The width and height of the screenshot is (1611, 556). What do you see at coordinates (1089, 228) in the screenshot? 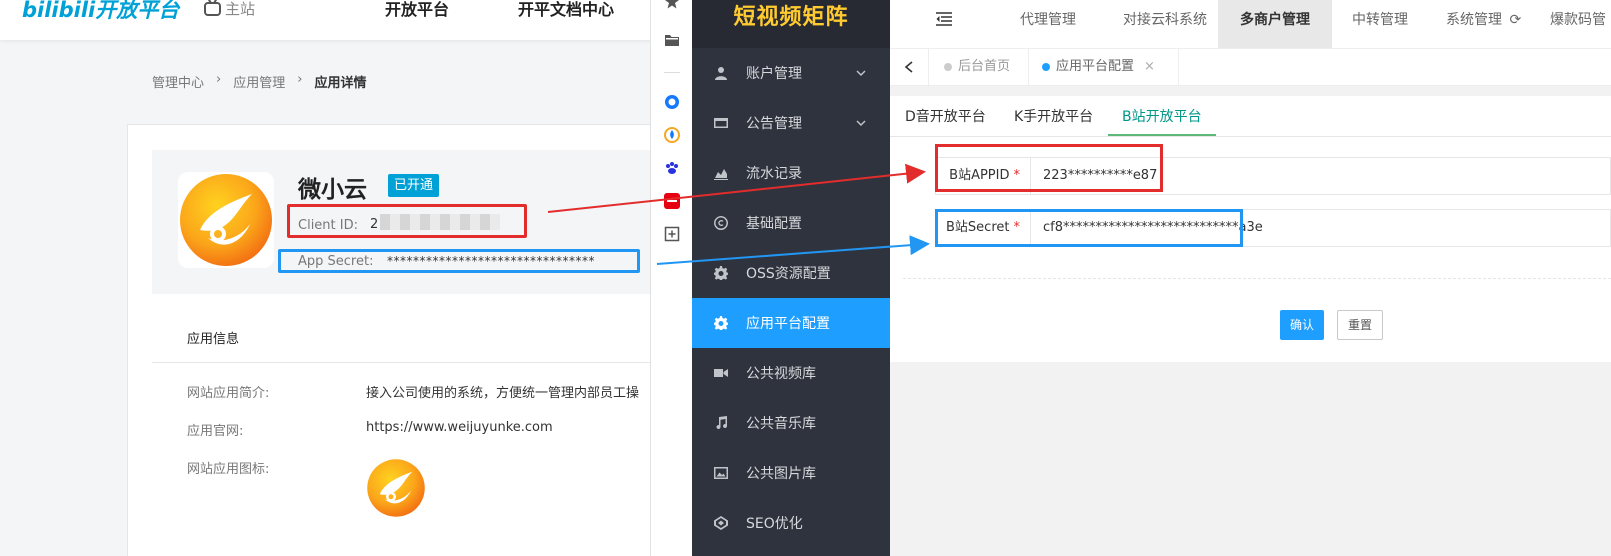
I see `highlight-box-secret` at bounding box center [1089, 228].